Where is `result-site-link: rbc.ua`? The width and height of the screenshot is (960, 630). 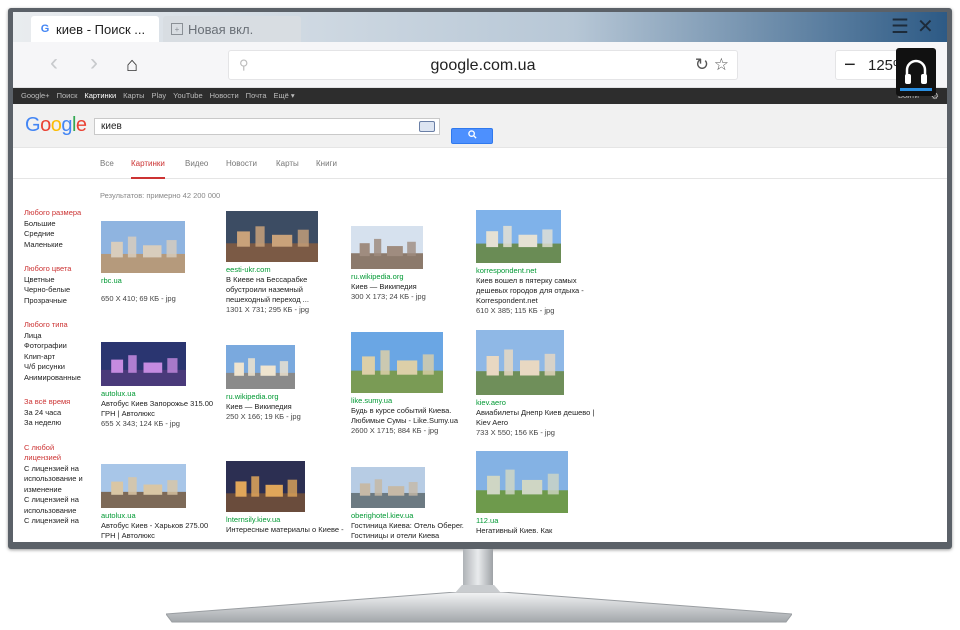
result-site-link: rbc.ua is located at coordinates (111, 280).